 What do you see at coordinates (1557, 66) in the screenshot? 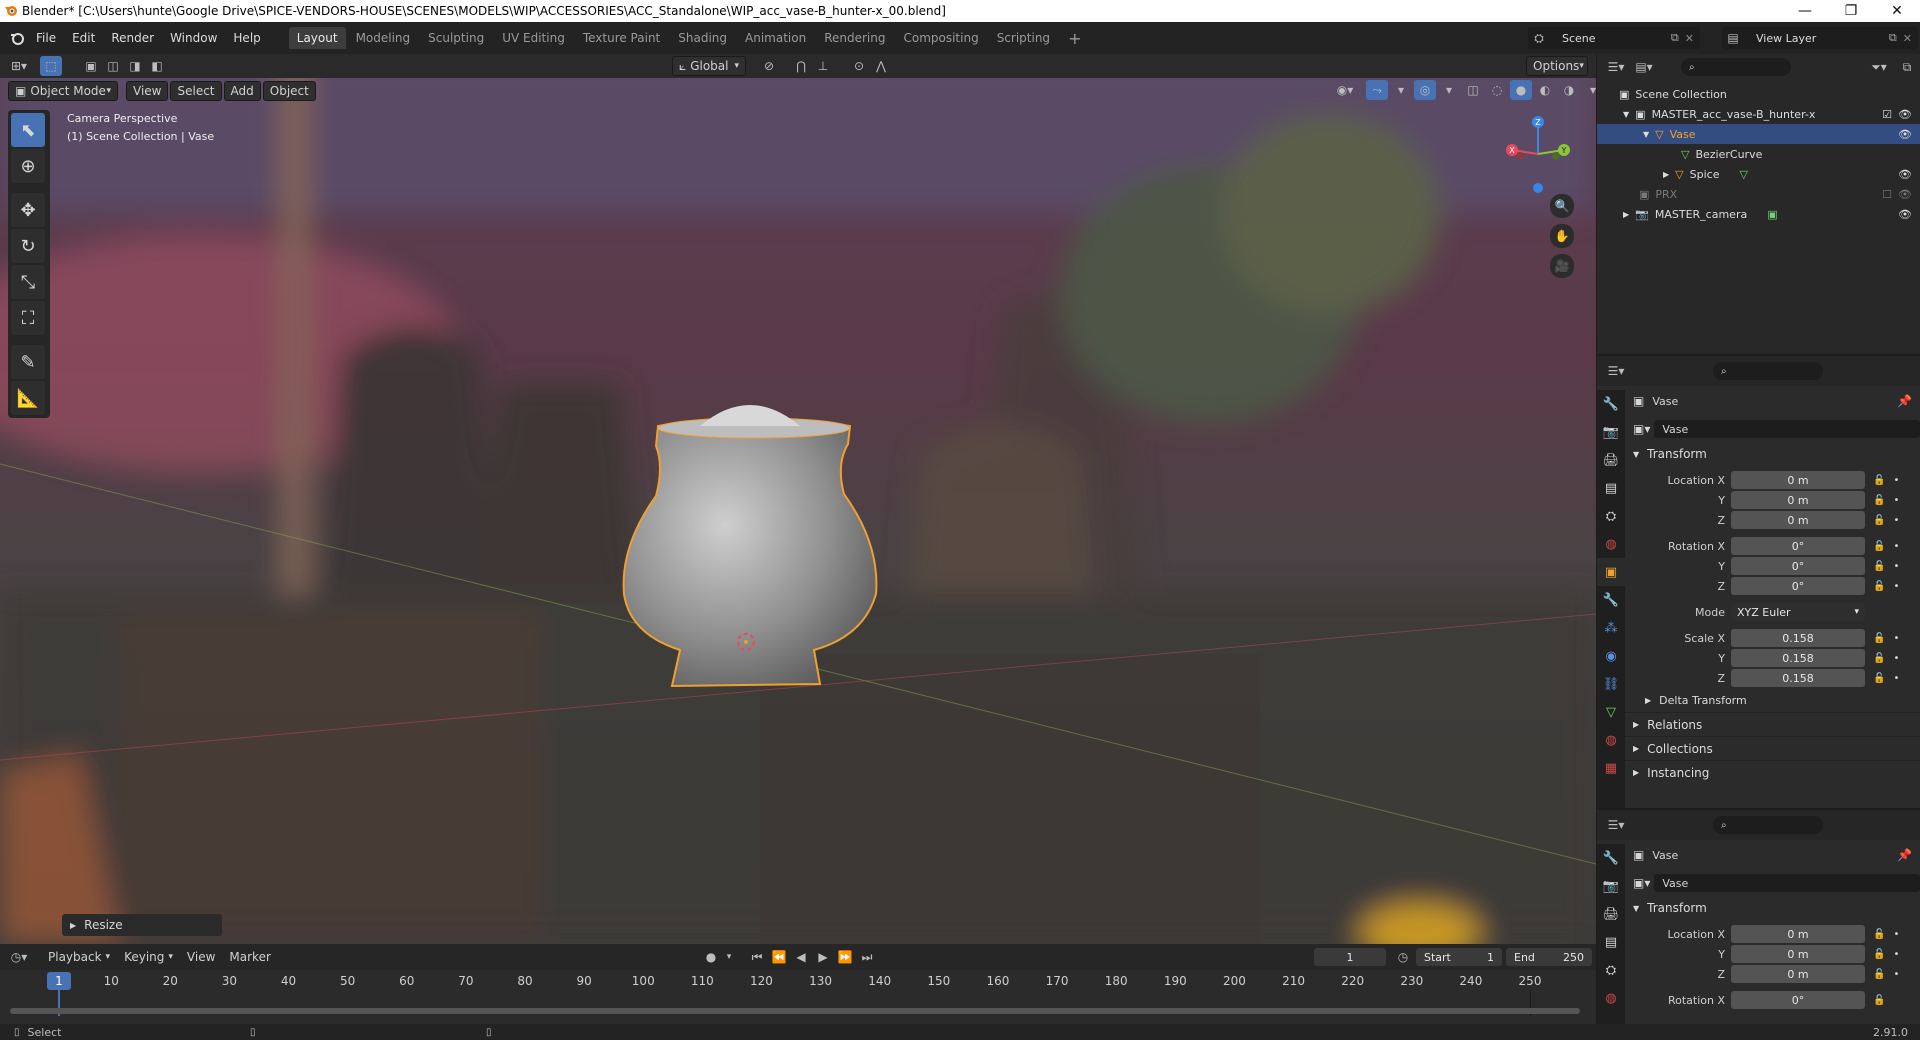
I see `options-dropdown: Options ▾` at bounding box center [1557, 66].